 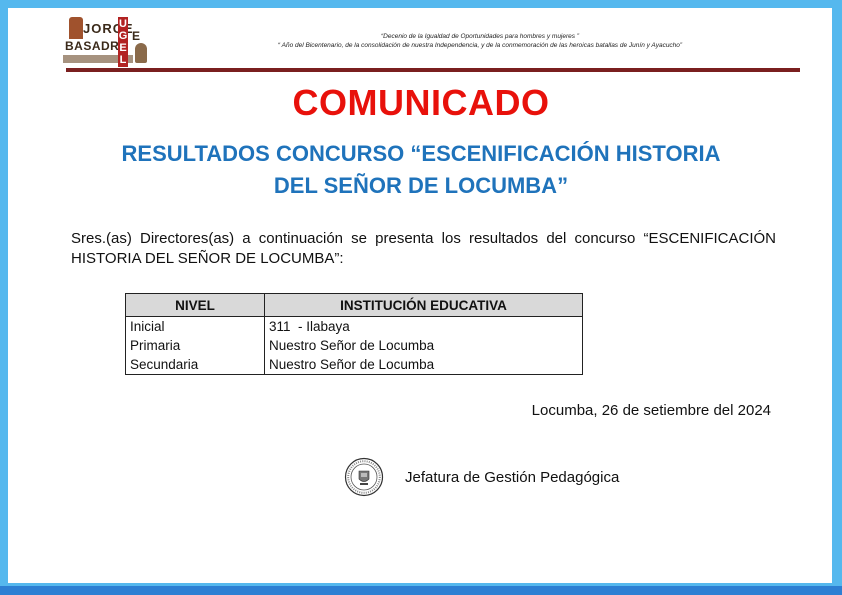 I want to click on table-row: Primaria Nuestro Señor de Locumba, so click(x=354, y=345).